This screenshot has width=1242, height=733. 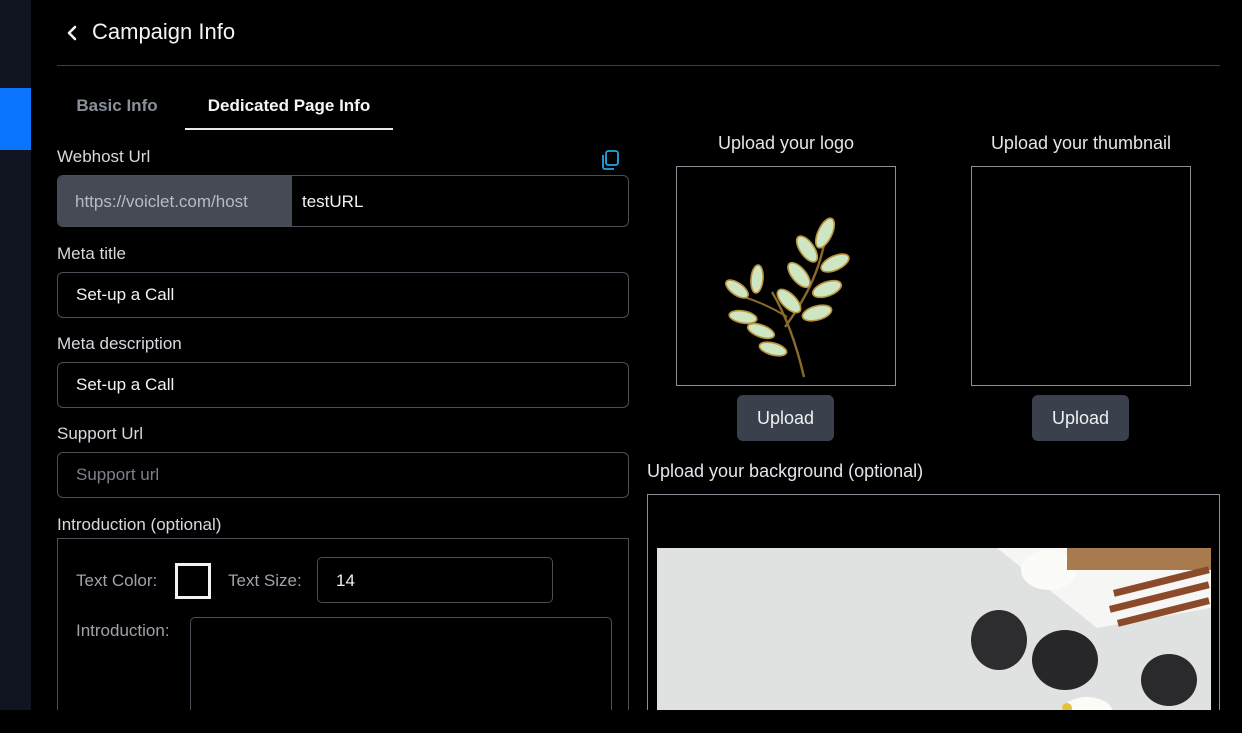 What do you see at coordinates (934, 633) in the screenshot?
I see `background-image` at bounding box center [934, 633].